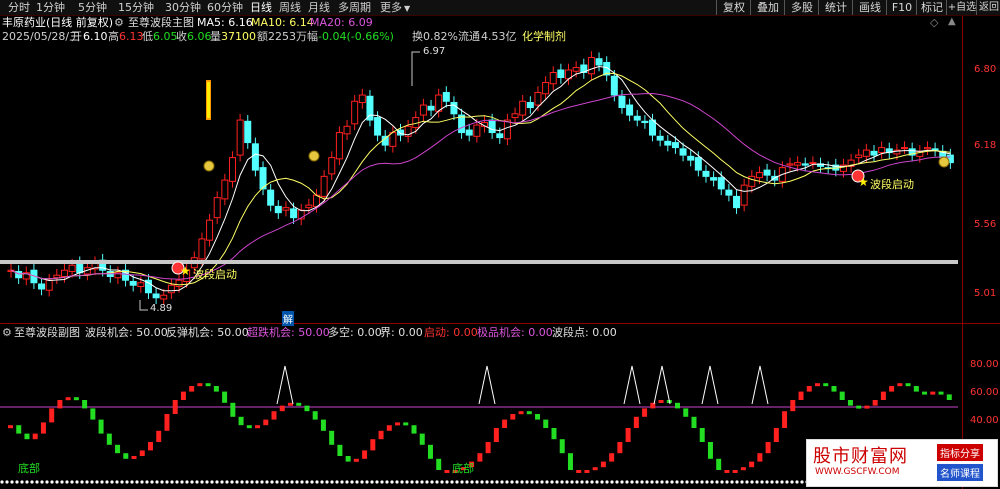 The width and height of the screenshot is (1000, 489). I want to click on sub-indicator-name: 至尊波段副图, so click(47, 332).